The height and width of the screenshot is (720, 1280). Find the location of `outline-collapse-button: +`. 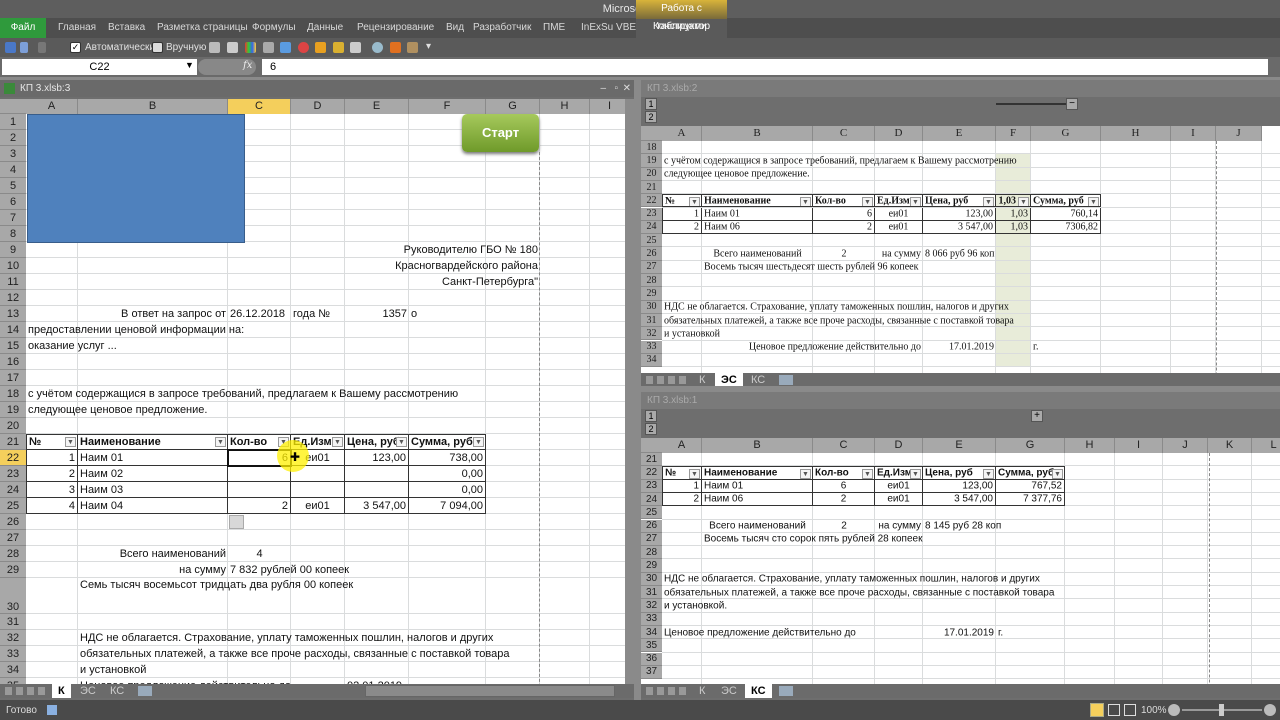

outline-collapse-button: + is located at coordinates (1037, 416).